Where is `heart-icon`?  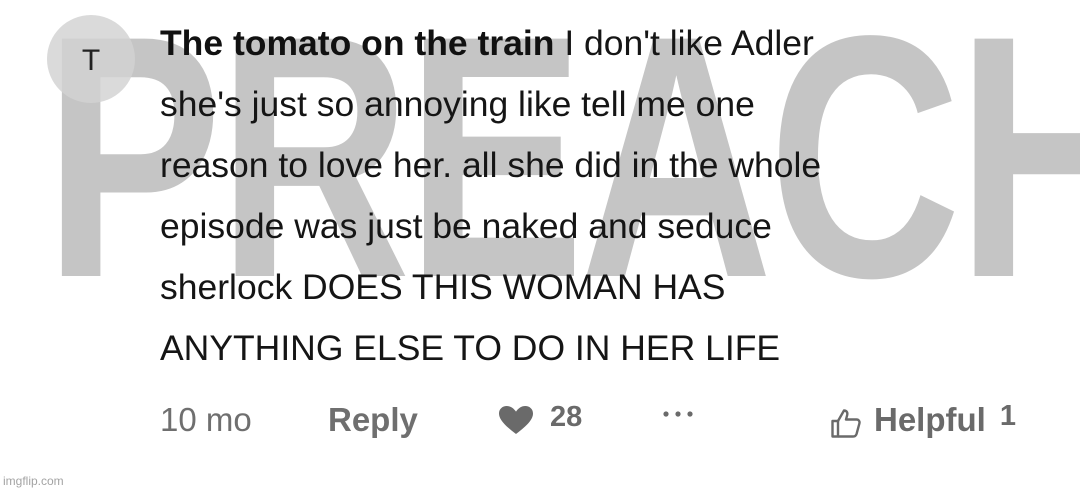 heart-icon is located at coordinates (516, 420).